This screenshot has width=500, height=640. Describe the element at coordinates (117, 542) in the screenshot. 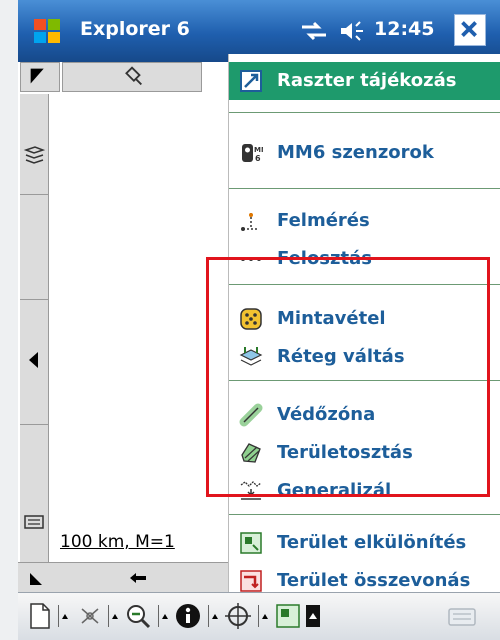

I see `scale-label: 100 km, M=1` at that location.